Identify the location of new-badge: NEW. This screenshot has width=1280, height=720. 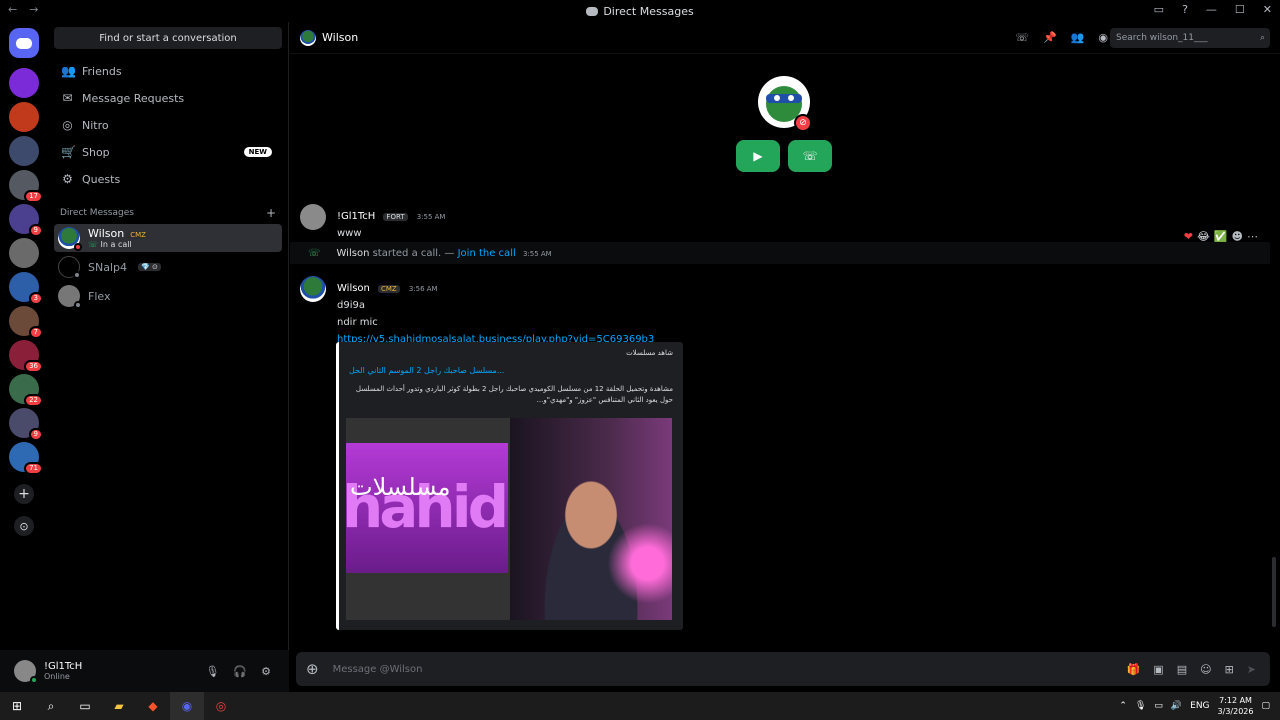
(257, 152).